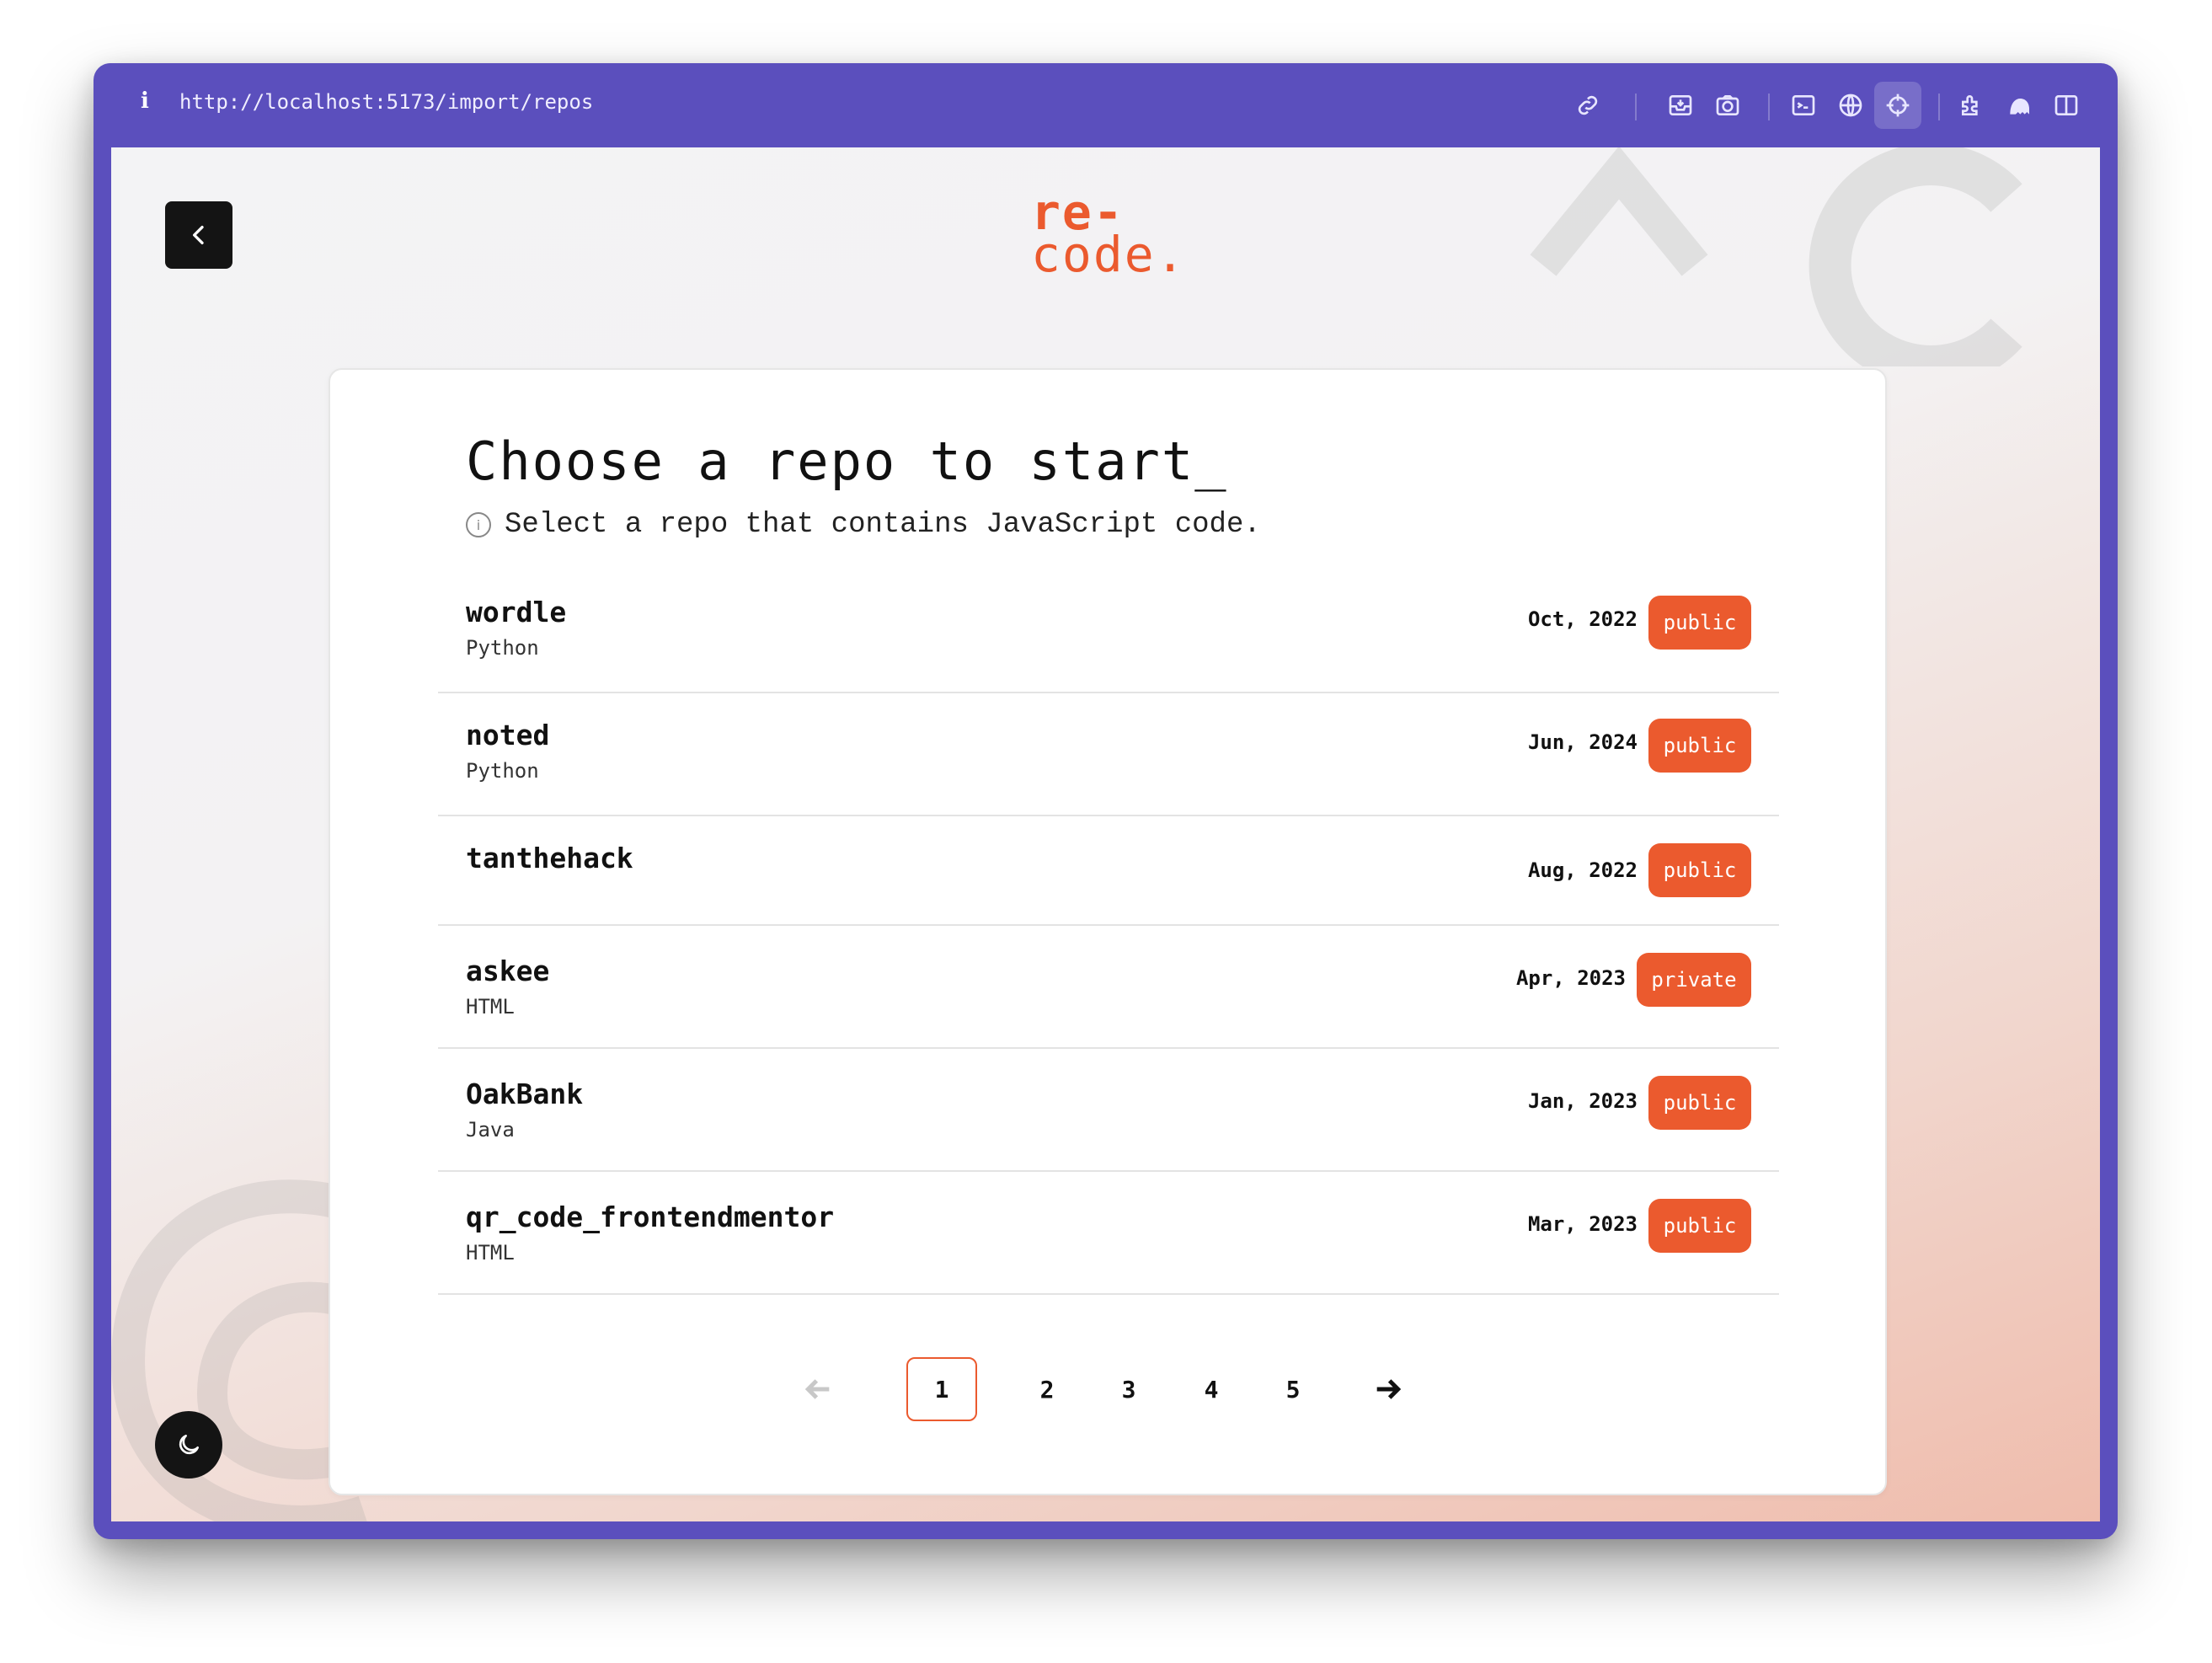  I want to click on inbox-icon, so click(1680, 105).